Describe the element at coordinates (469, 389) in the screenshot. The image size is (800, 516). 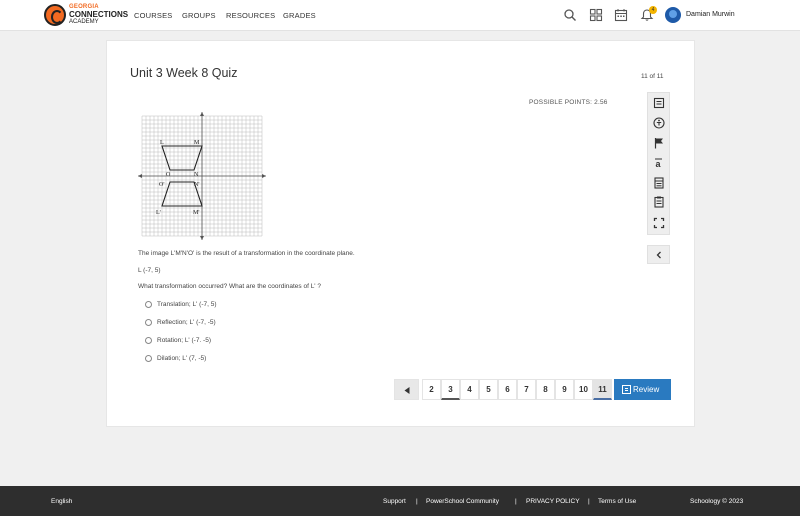
I see `page-button-4: 4` at that location.